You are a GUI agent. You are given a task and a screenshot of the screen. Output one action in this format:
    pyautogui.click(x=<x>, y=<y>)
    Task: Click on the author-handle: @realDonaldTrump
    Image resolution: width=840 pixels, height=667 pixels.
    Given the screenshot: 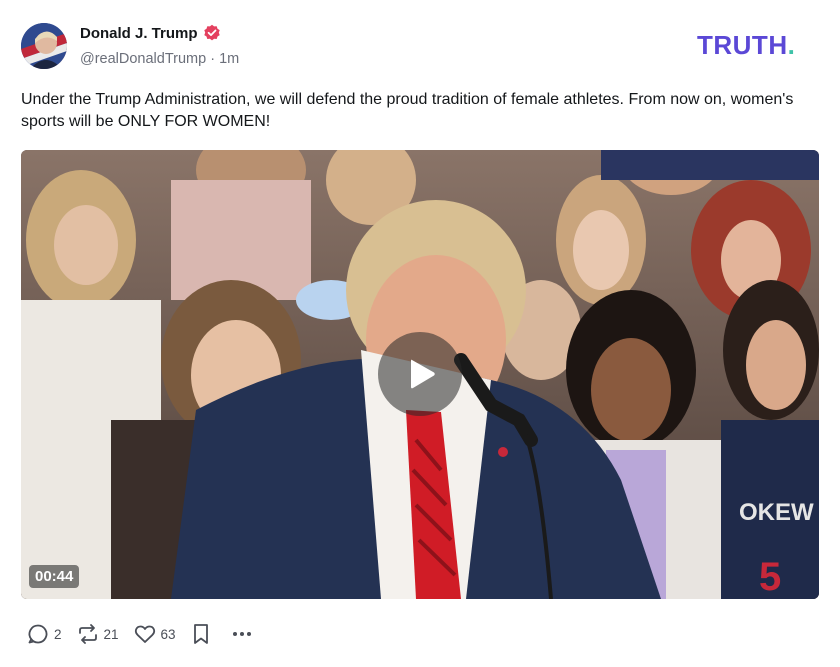 What is the action you would take?
    pyautogui.click(x=143, y=59)
    